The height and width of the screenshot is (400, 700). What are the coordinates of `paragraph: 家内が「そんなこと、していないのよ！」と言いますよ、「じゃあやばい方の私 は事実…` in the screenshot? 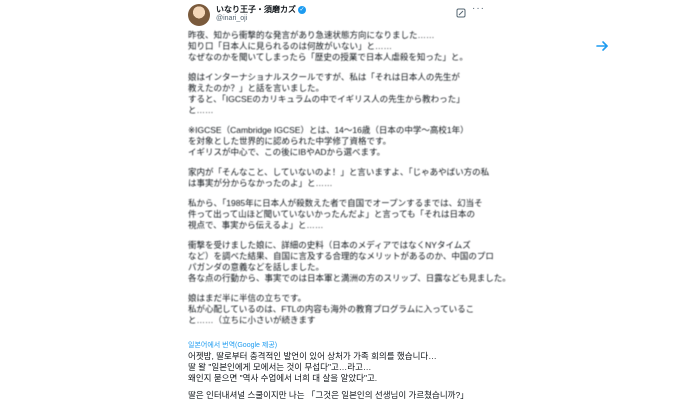 It's located at (339, 177).